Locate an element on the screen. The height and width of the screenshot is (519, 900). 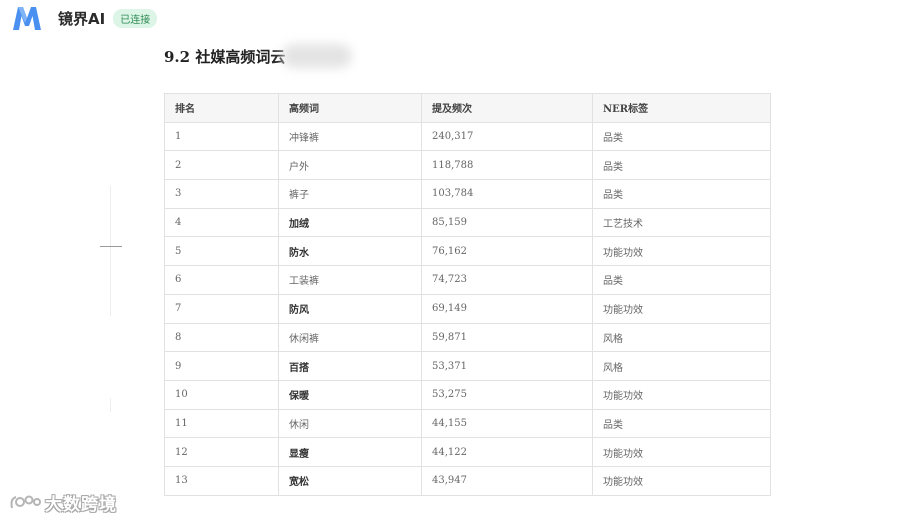
column-header-rank: 排名 is located at coordinates (221, 108).